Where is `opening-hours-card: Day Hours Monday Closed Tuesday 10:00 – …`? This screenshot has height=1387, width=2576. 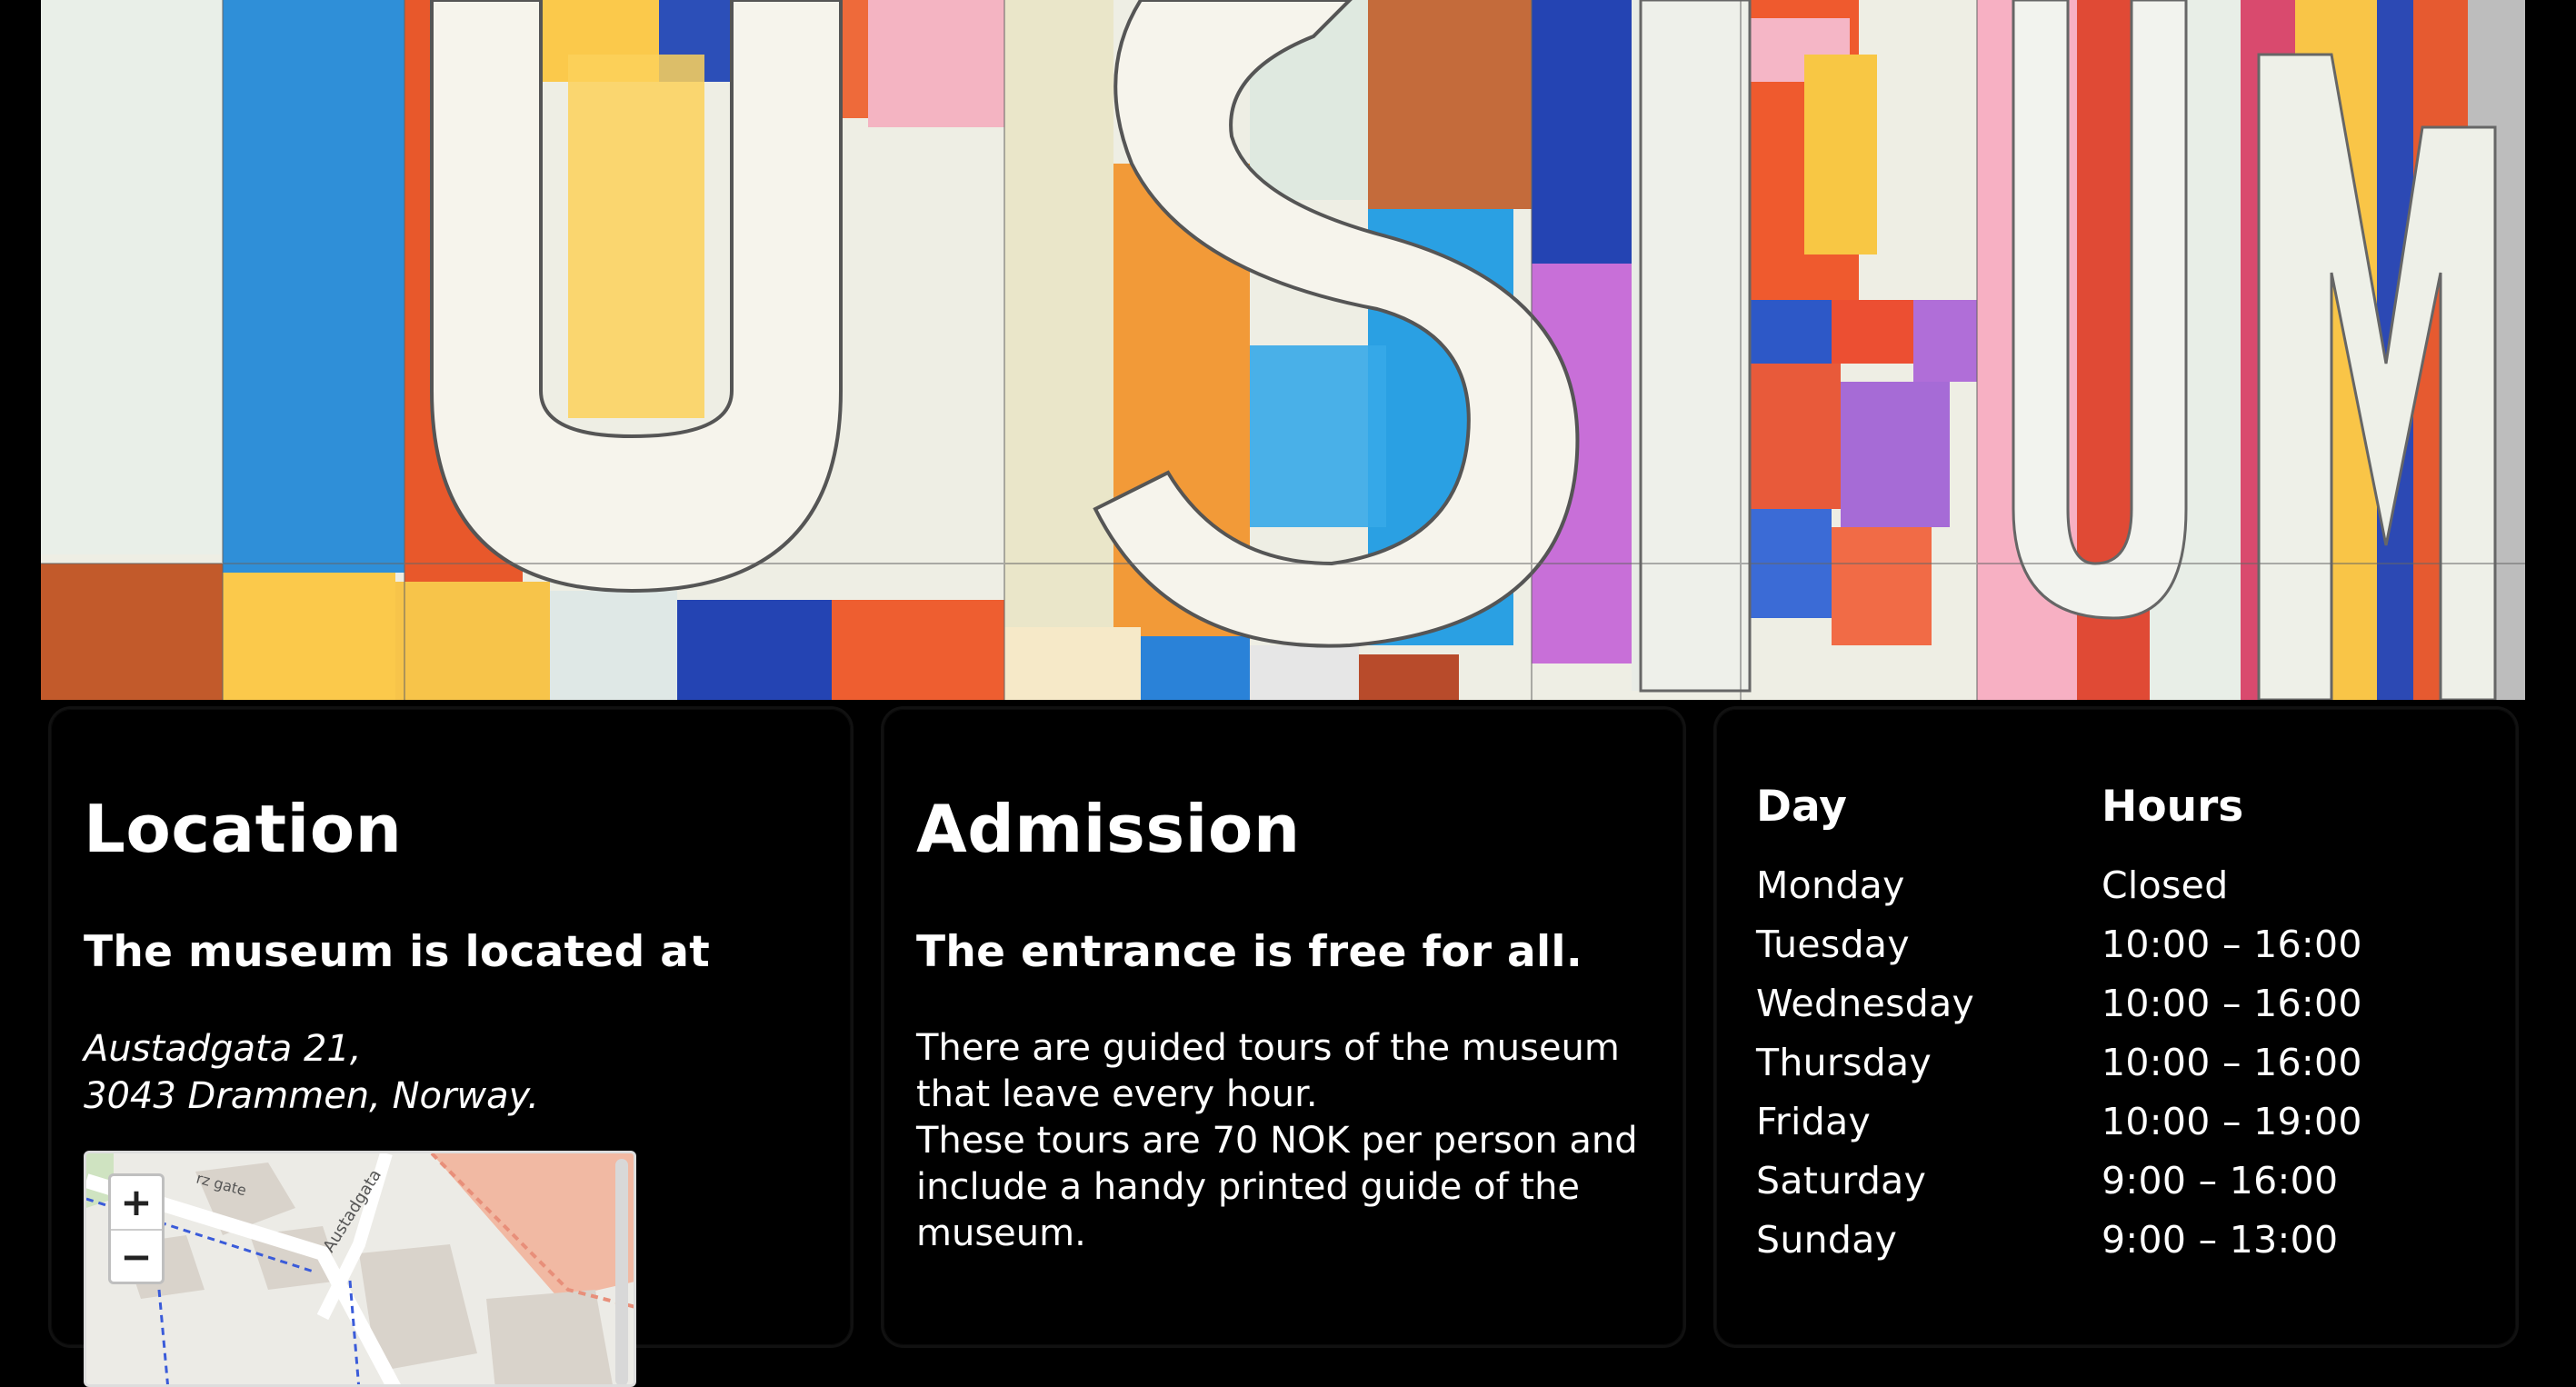
opening-hours-card: Day Hours Monday Closed Tuesday 10:00 – … is located at coordinates (2116, 1027).